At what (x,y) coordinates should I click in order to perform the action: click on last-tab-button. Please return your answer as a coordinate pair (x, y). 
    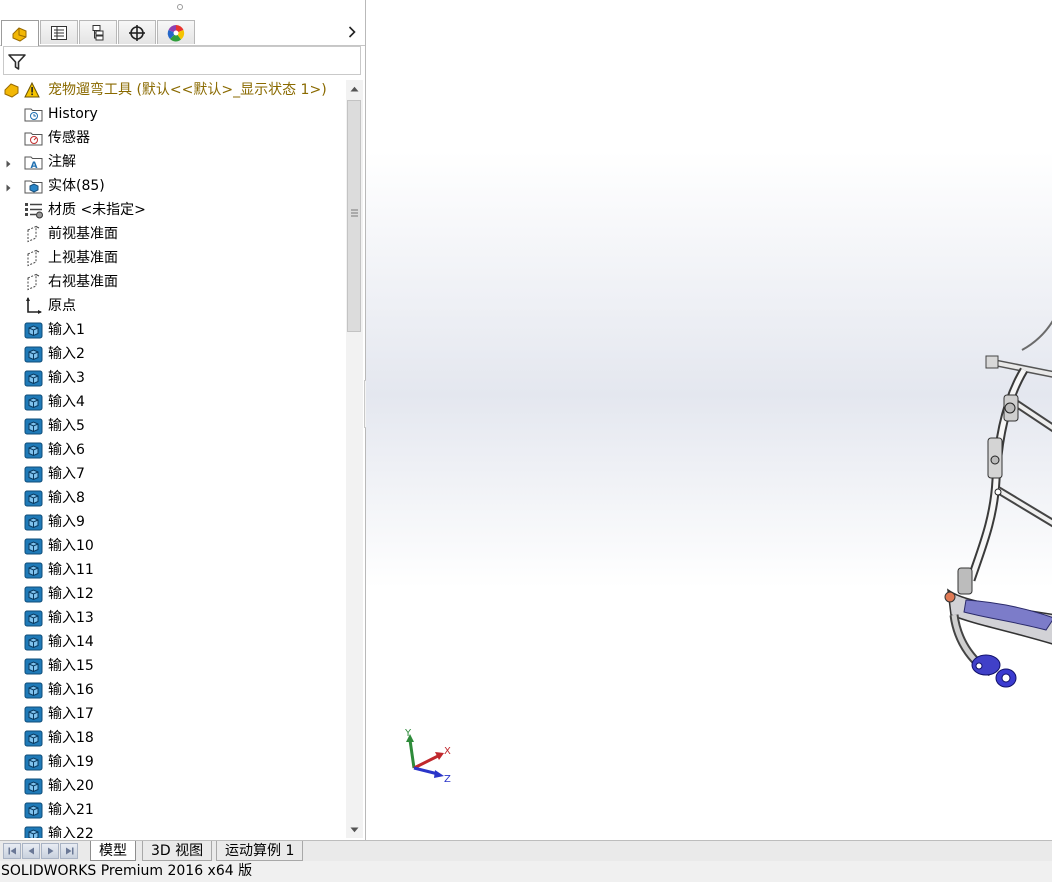
    Looking at the image, I should click on (69, 851).